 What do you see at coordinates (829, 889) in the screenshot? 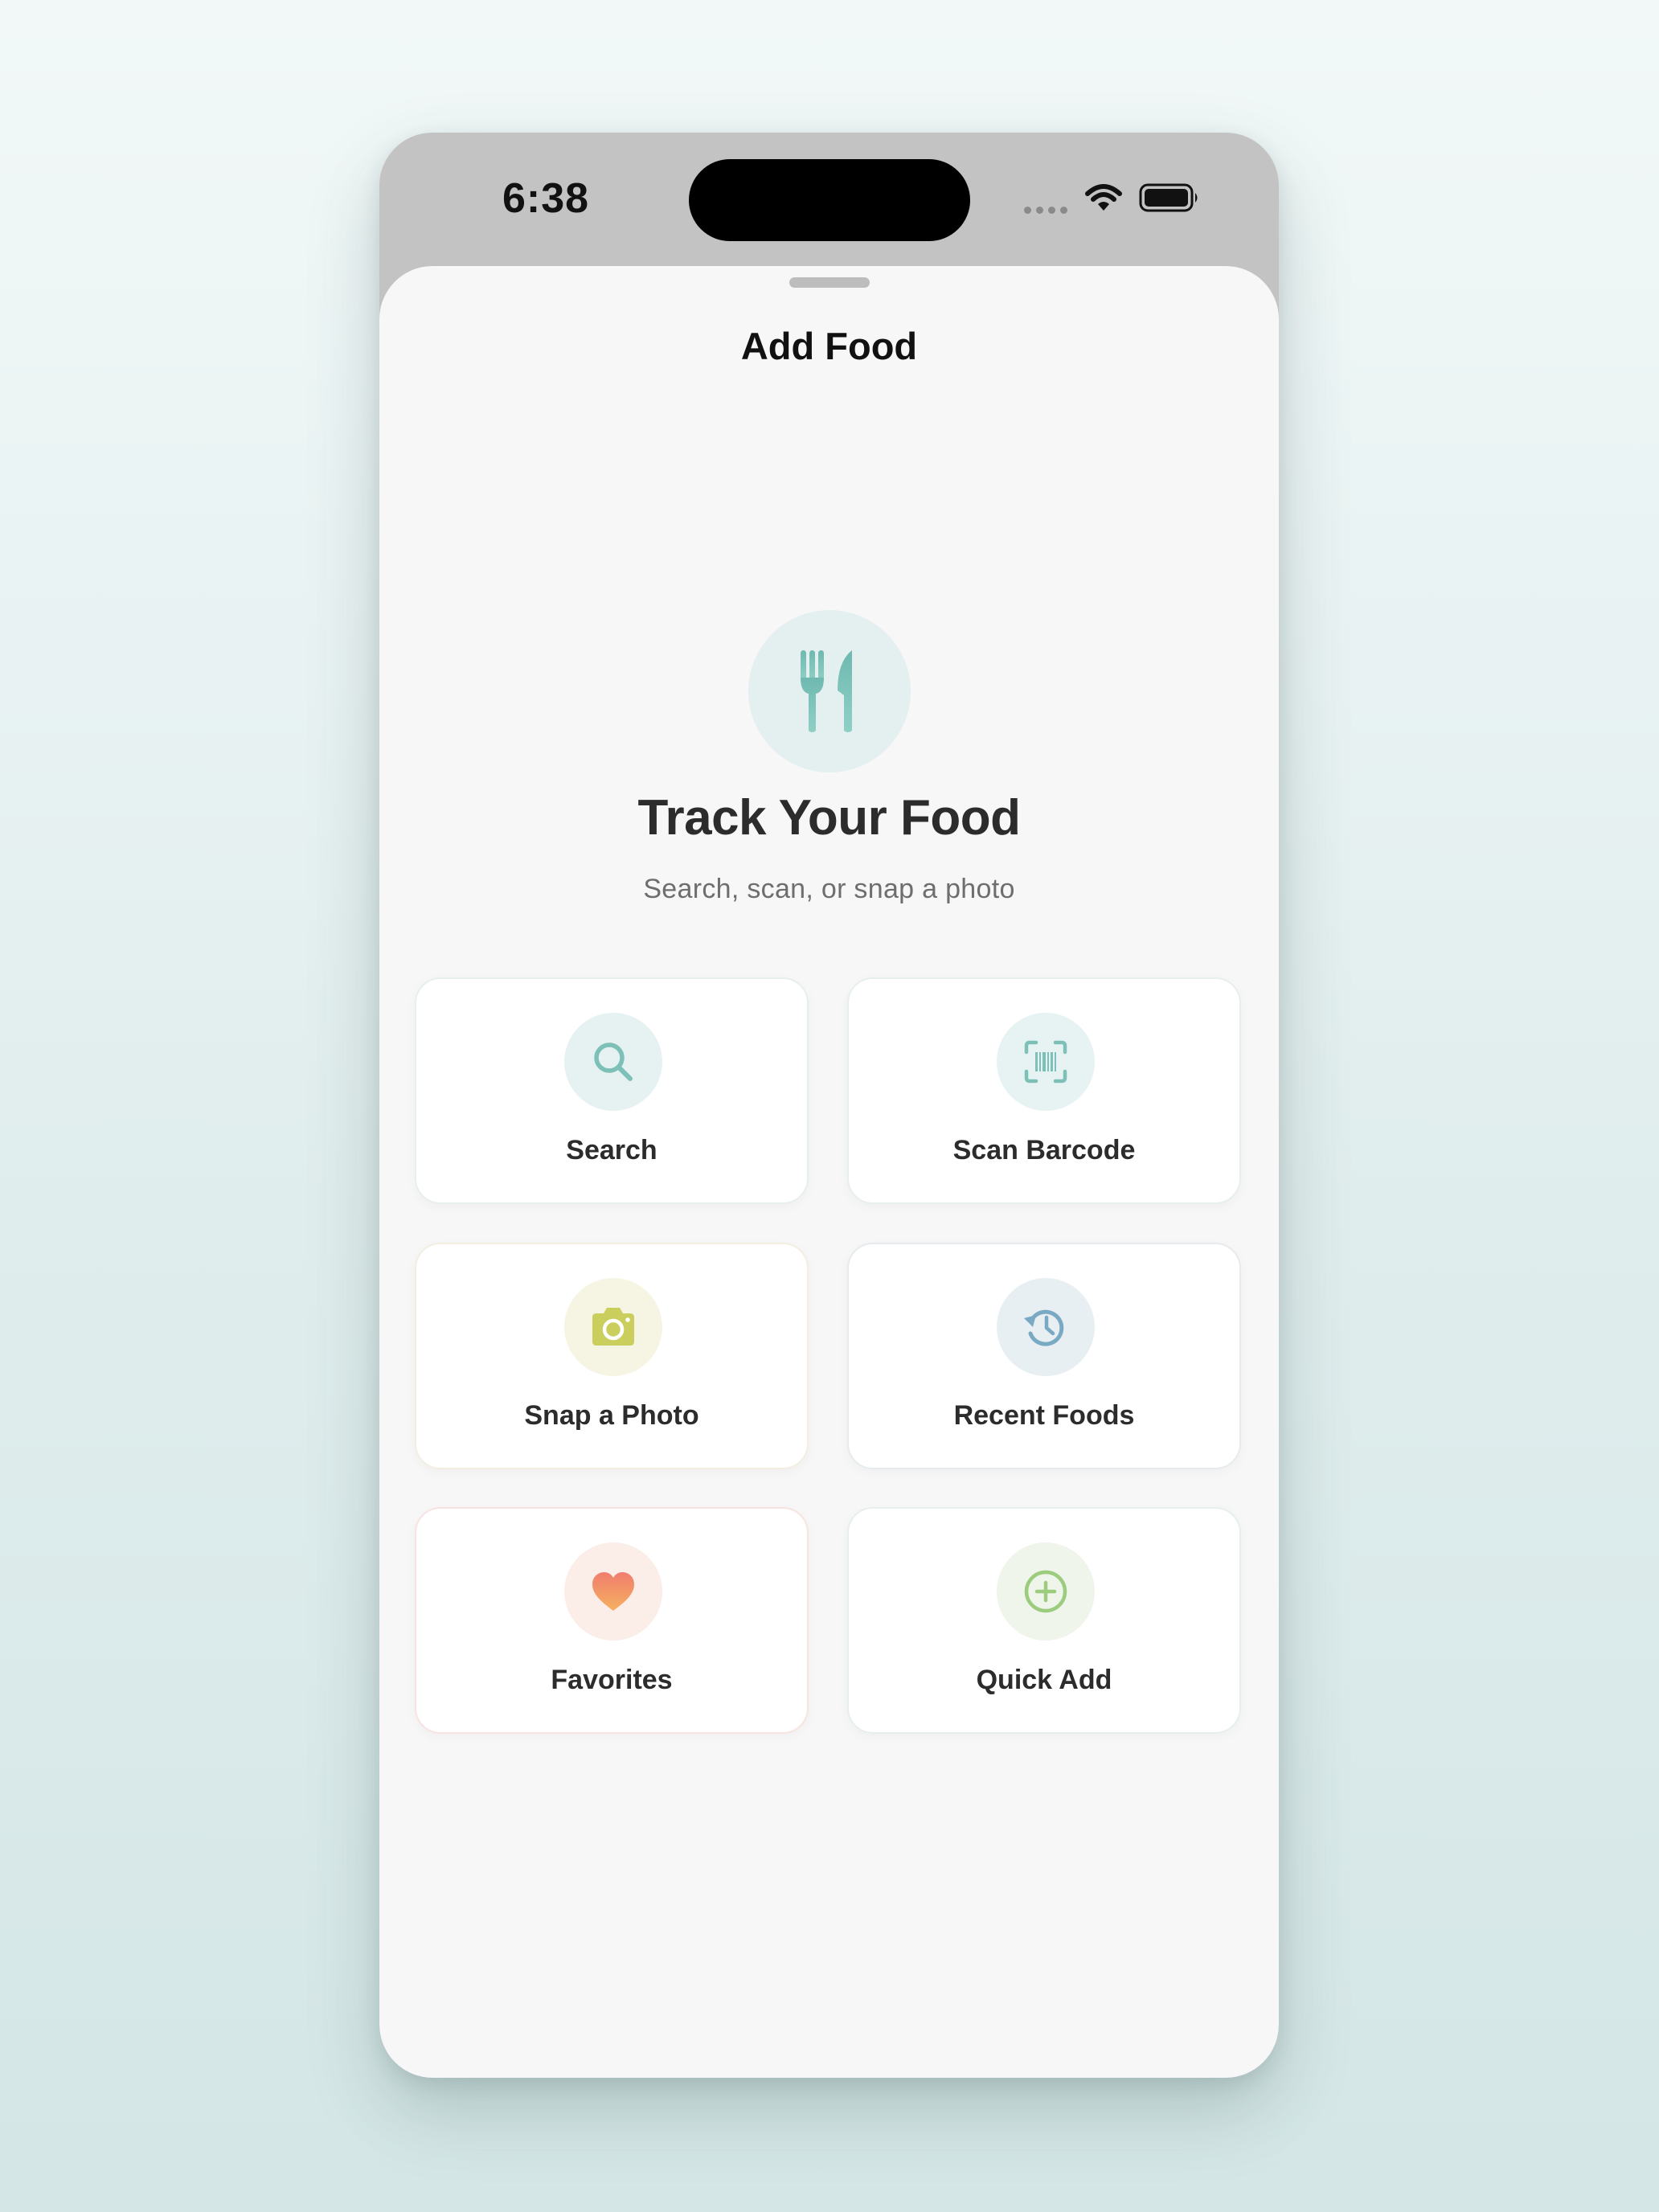
I see `hero-subtitle: Search, scan, or snap a photo` at bounding box center [829, 889].